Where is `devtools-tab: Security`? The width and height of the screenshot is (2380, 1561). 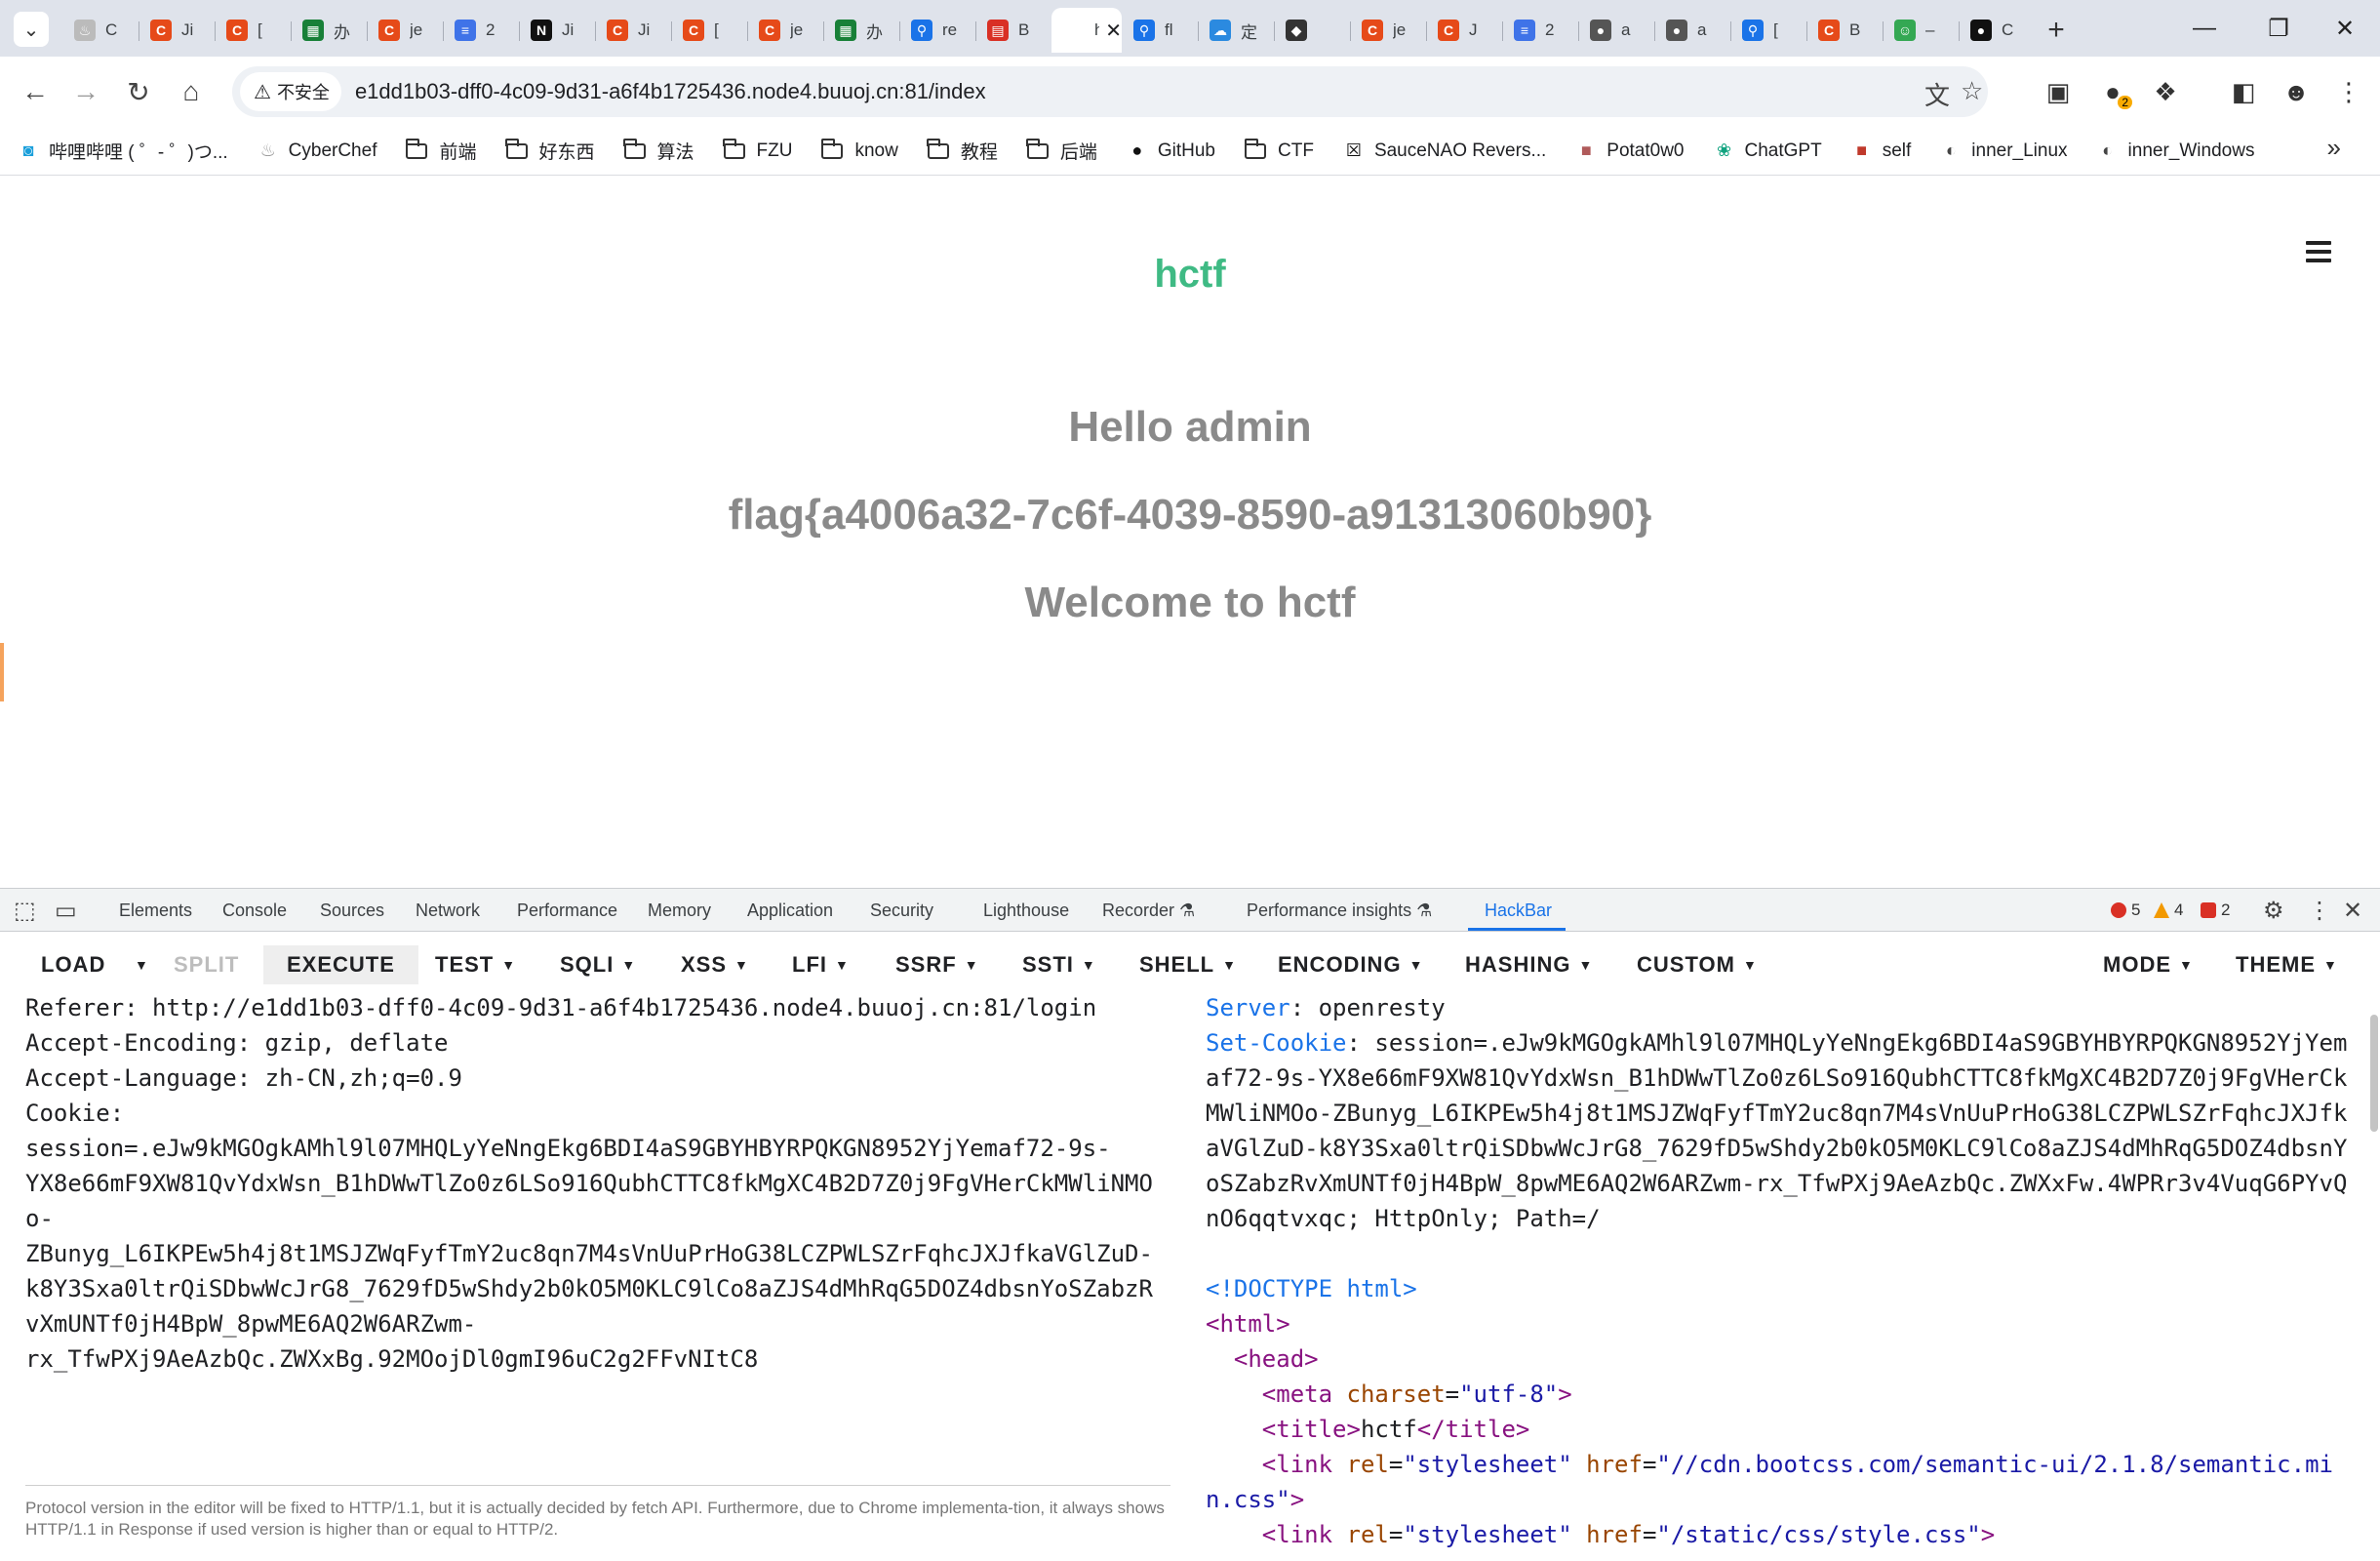 devtools-tab: Security is located at coordinates (901, 911).